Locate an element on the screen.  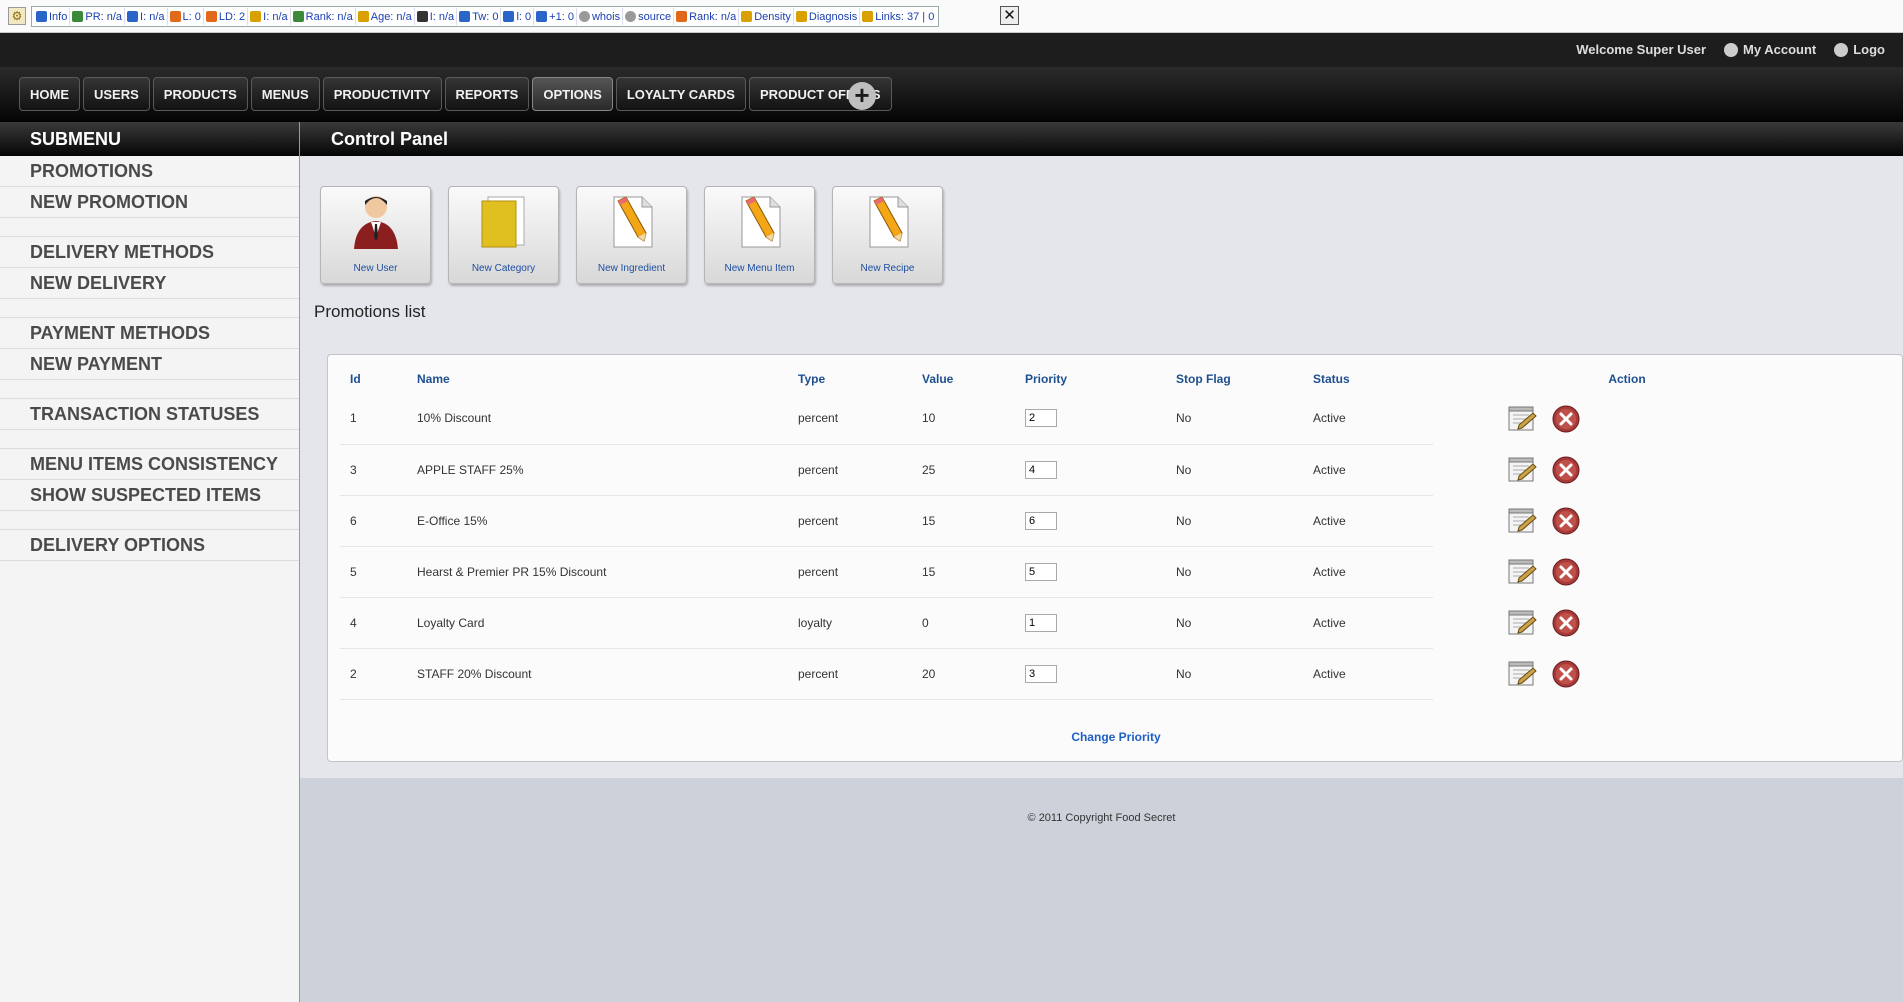
change-priority-link: Change Priority is located at coordinates (1115, 737).